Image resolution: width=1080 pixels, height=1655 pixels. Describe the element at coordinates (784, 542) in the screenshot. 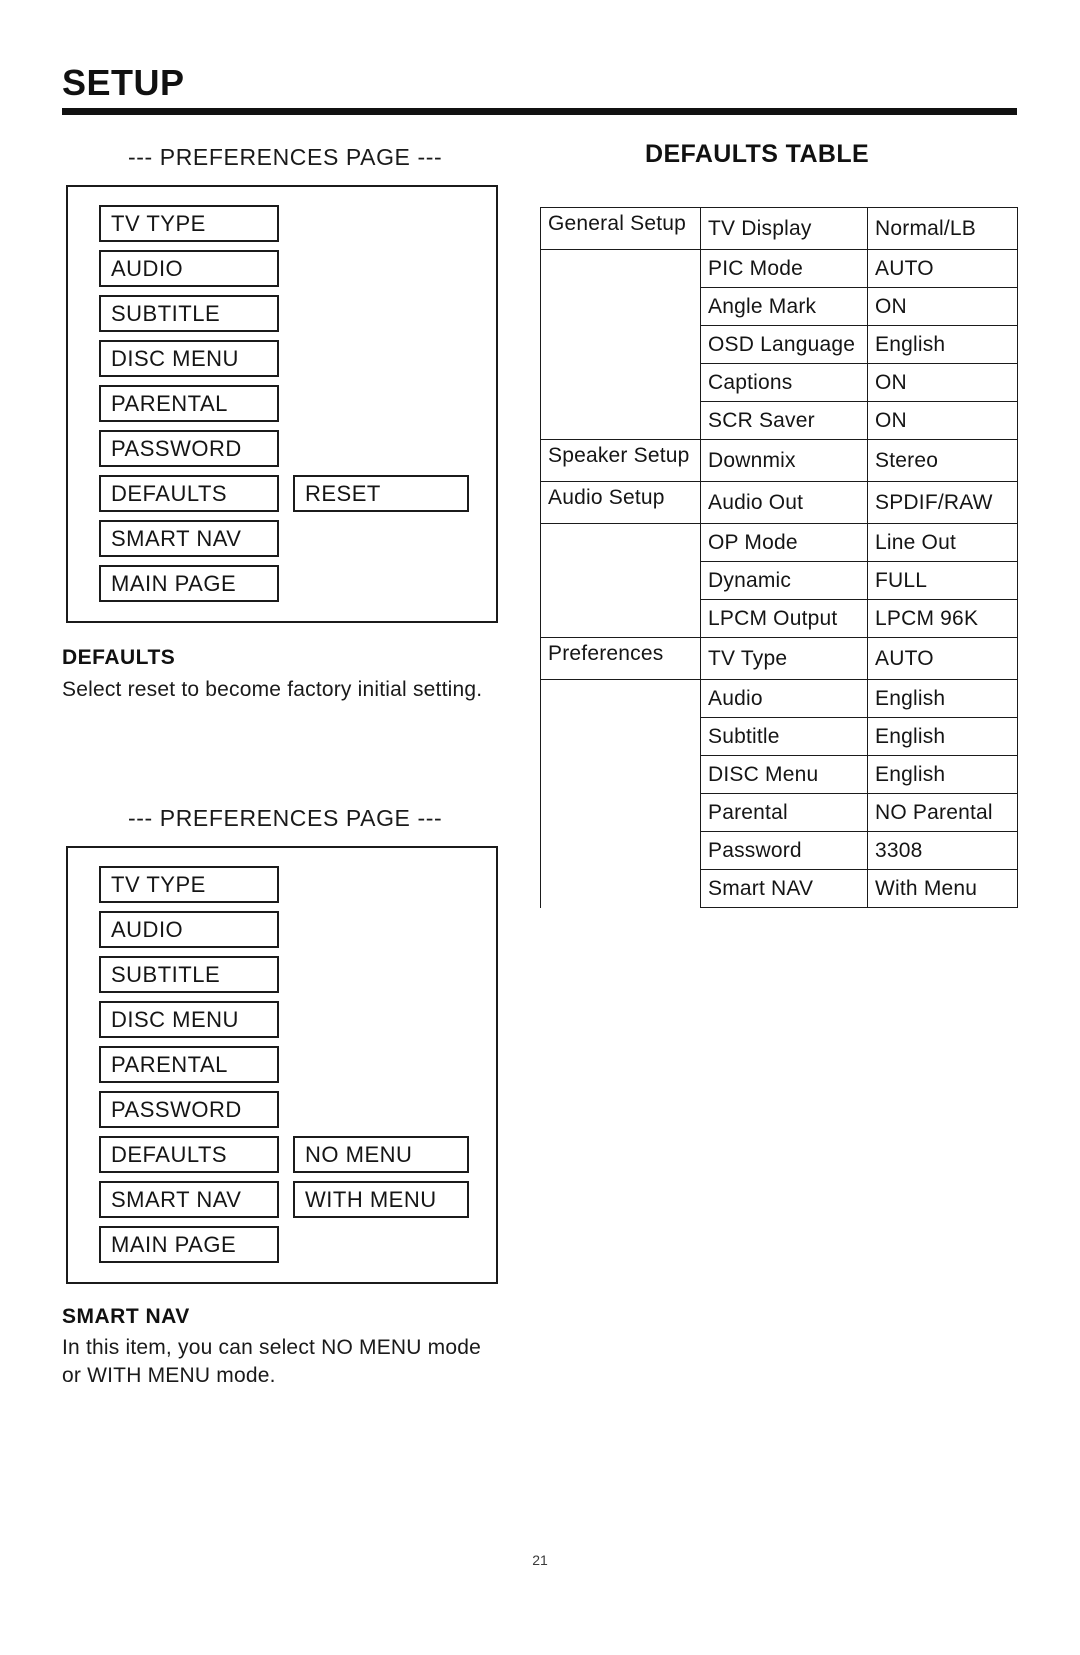

I see `table-cell-item: OP Mode` at that location.